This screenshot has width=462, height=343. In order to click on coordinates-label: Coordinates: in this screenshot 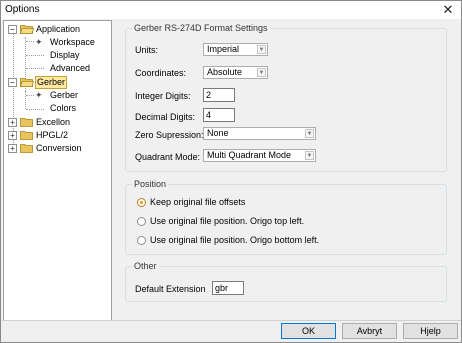, I will do `click(161, 73)`.